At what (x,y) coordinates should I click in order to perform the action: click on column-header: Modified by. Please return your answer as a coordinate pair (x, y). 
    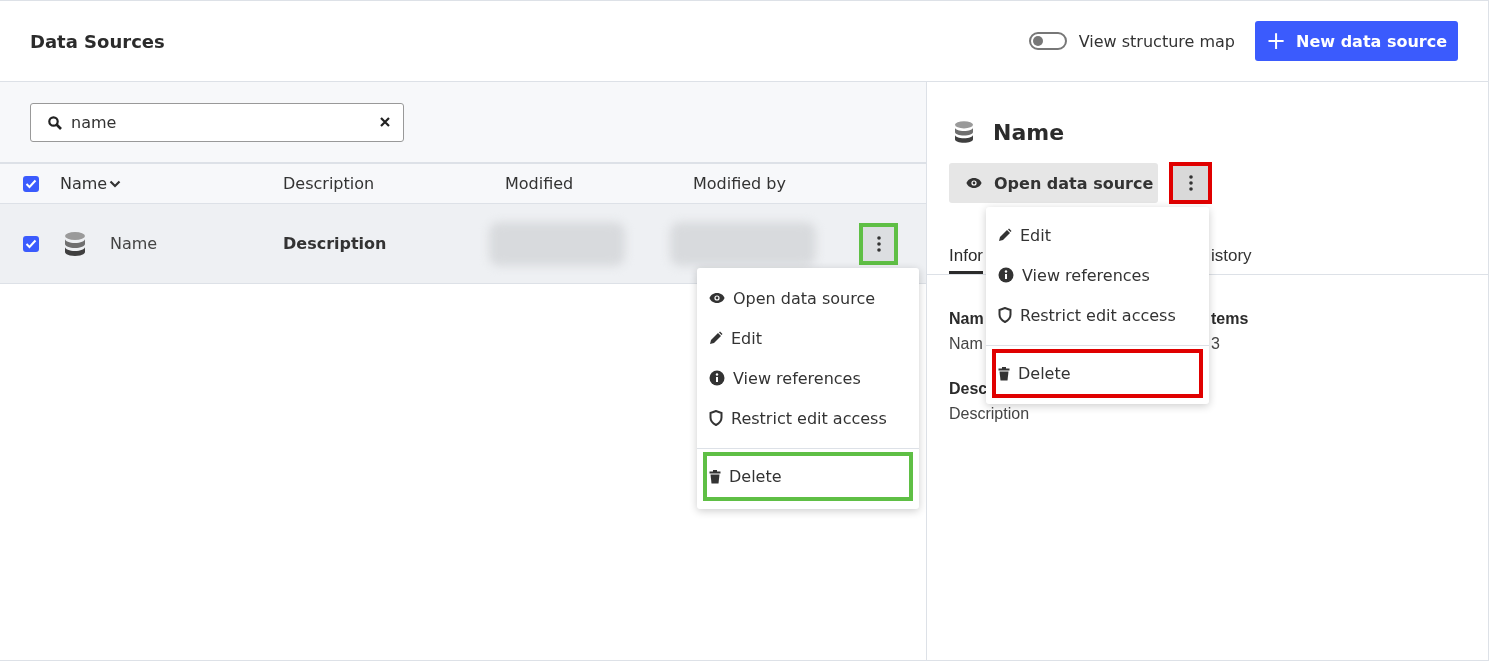
    Looking at the image, I should click on (739, 183).